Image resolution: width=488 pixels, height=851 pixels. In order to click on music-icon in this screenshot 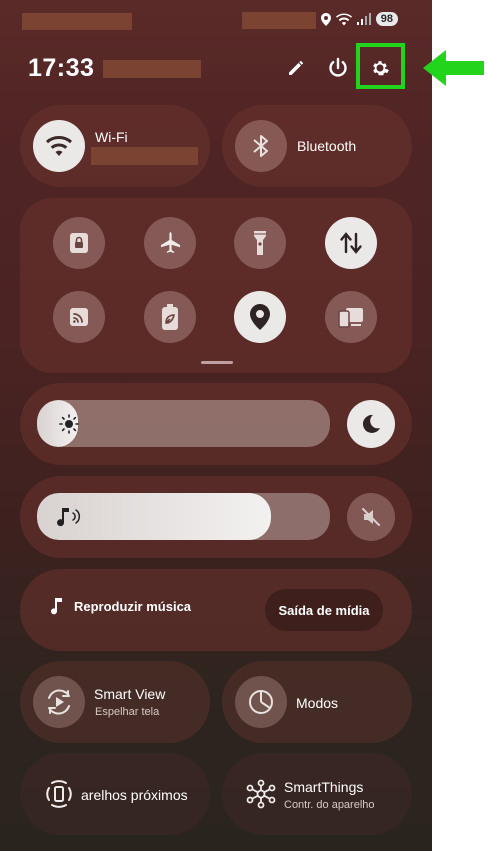, I will do `click(56, 606)`.